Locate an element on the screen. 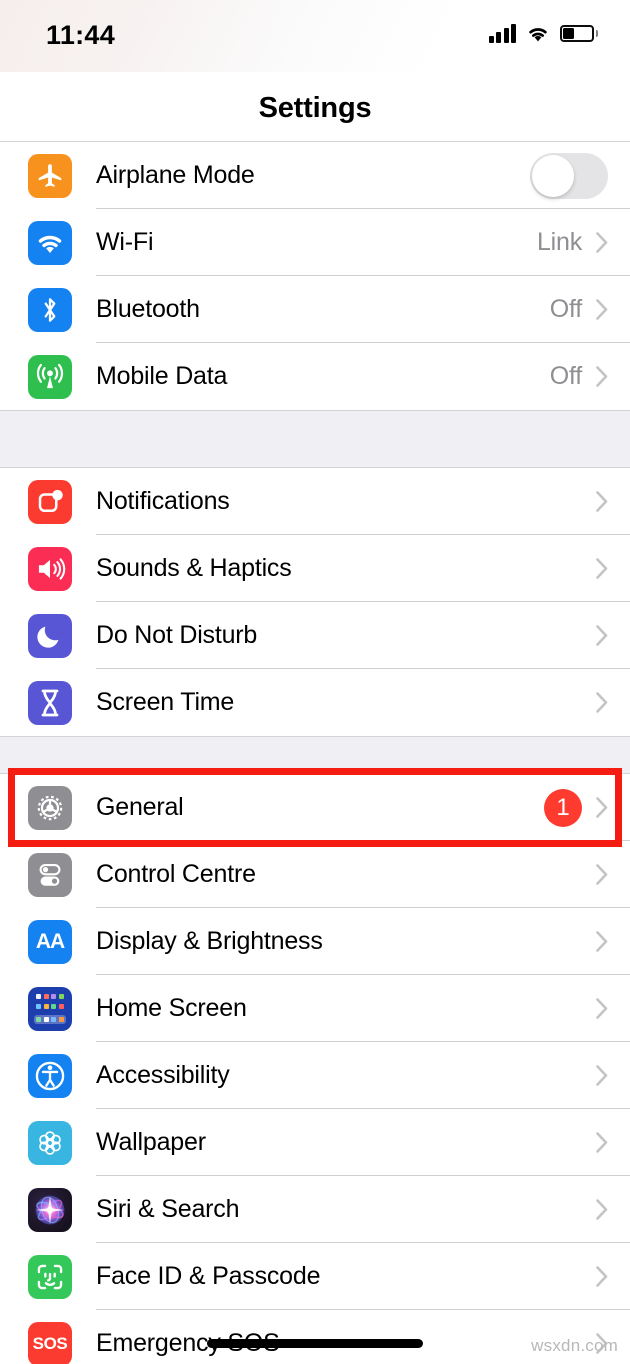 The width and height of the screenshot is (630, 1364). cellular-signal-icon is located at coordinates (502, 33).